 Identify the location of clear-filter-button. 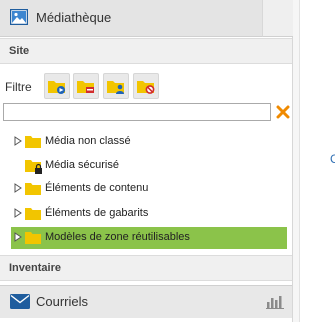
(283, 112).